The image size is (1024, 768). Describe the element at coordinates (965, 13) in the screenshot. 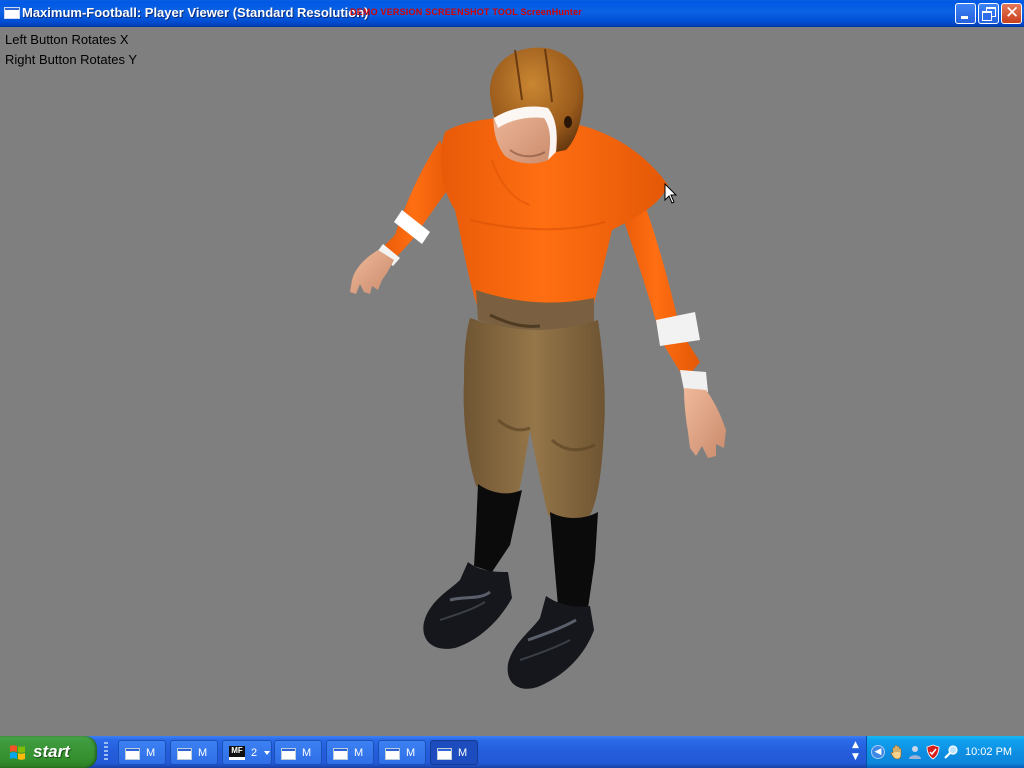

I see `minimize-button` at that location.